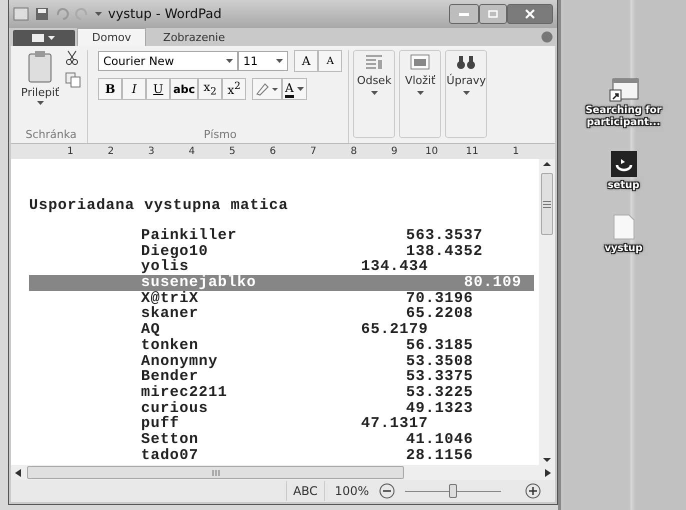  I want to click on close-icon, so click(530, 14).